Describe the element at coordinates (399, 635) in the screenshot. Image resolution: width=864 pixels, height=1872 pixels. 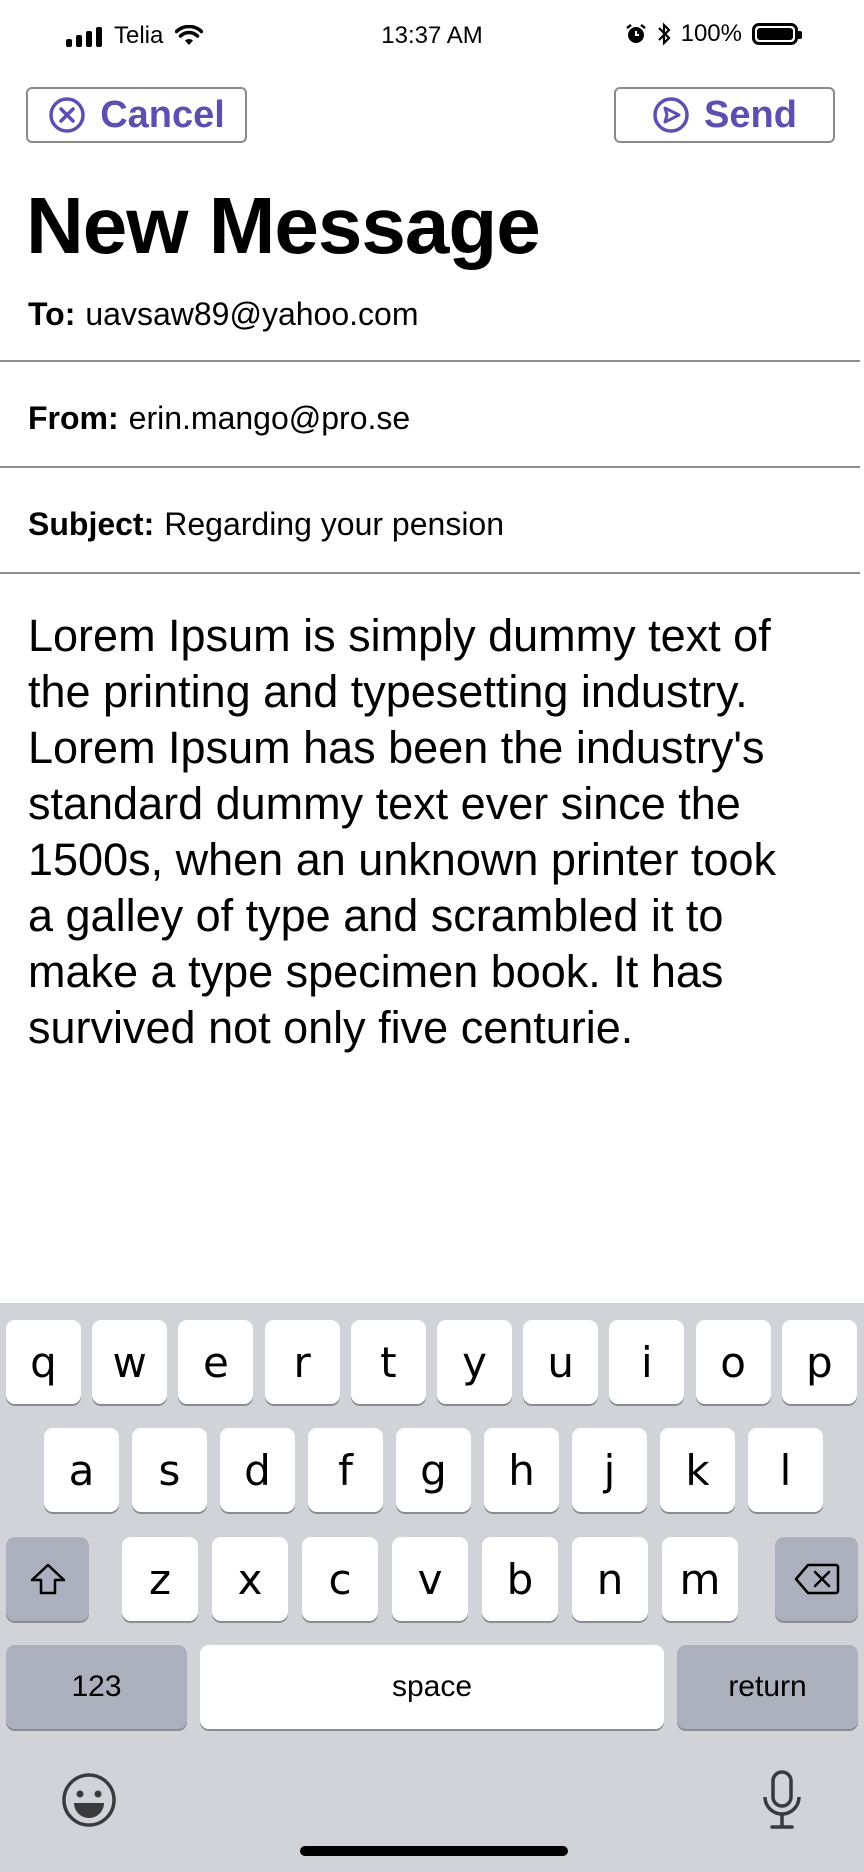
I see `body-line: Lorem Ipsum is simply dummy text of` at that location.